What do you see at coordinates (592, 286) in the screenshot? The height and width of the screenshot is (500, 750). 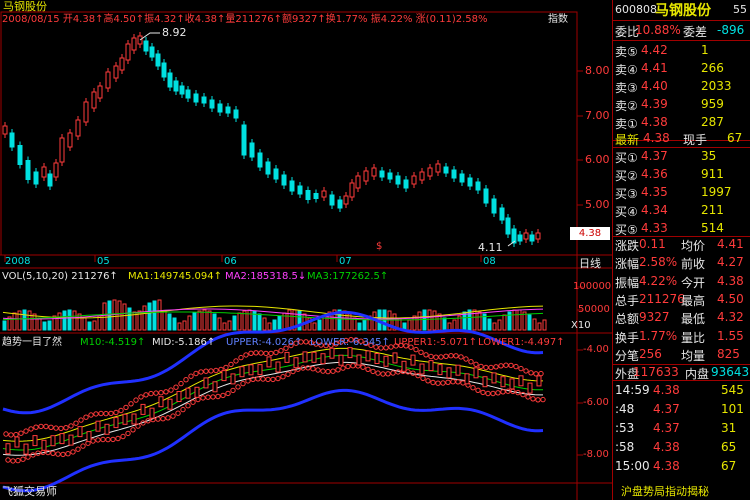 I see `vol-axis-label: 100000` at bounding box center [592, 286].